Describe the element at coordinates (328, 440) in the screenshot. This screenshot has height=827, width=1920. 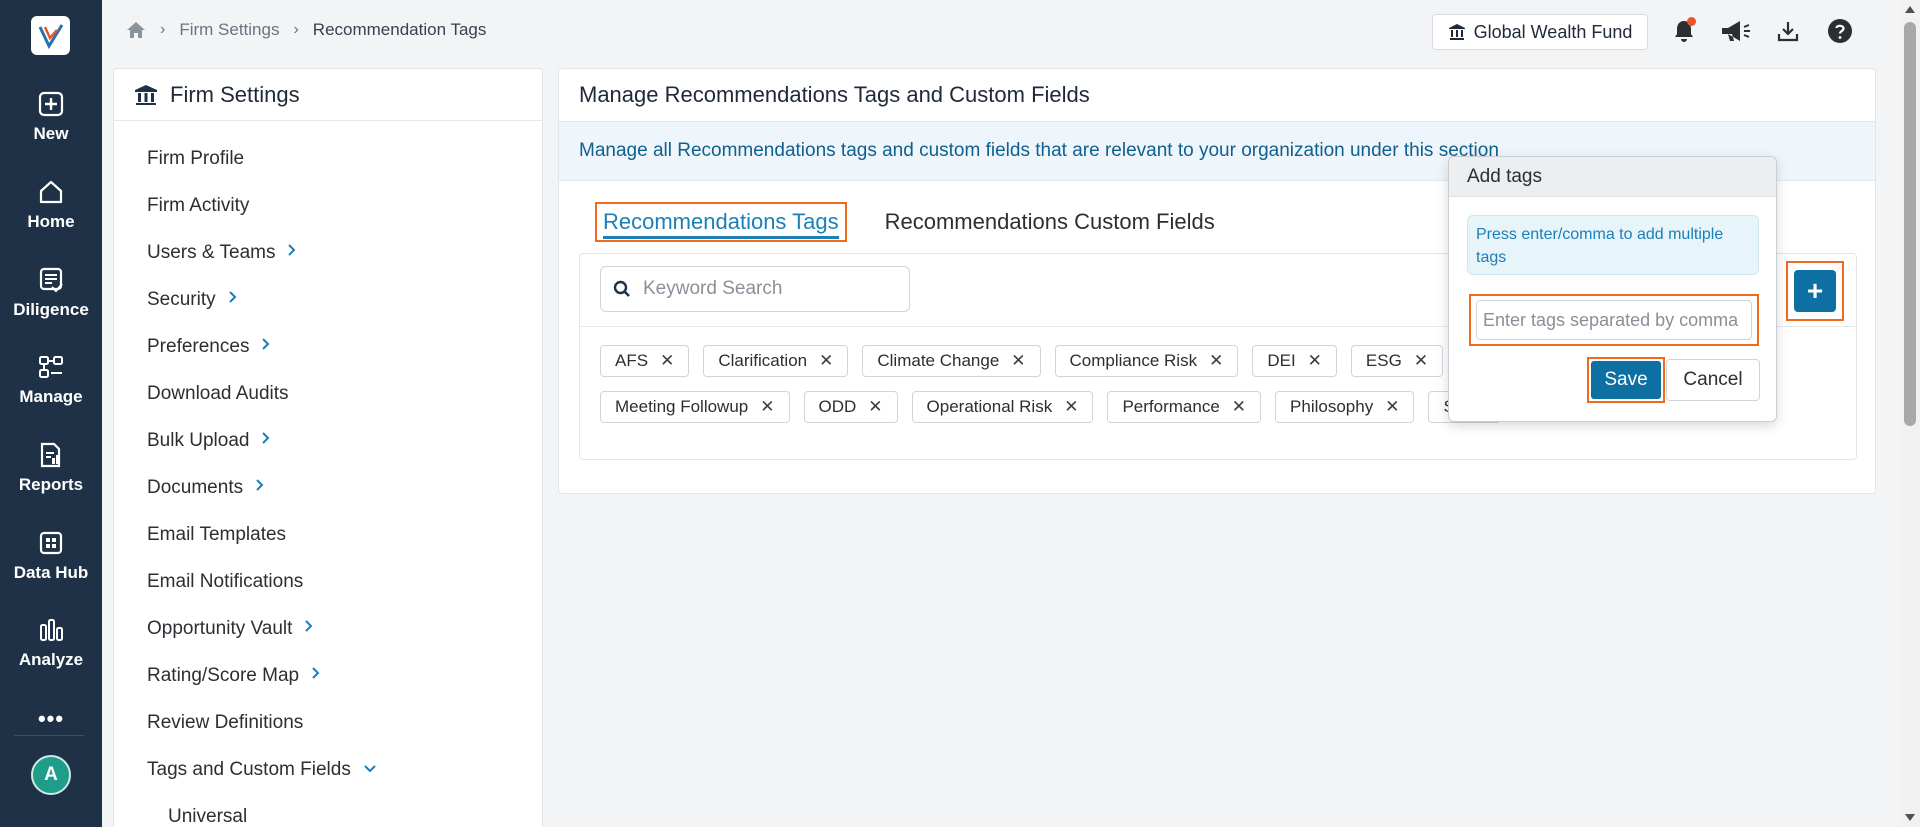
I see `settings-item-bulk-upload: Bulk Upload` at that location.